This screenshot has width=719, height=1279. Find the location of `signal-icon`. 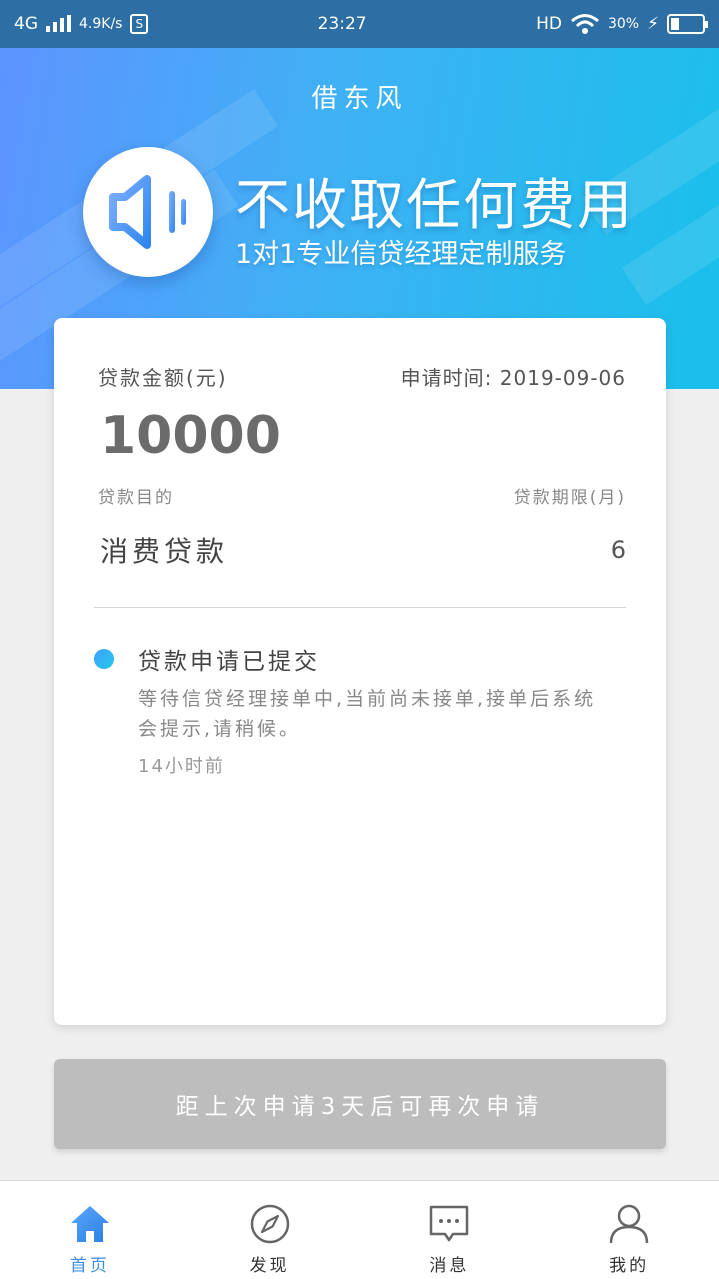

signal-icon is located at coordinates (58, 23).